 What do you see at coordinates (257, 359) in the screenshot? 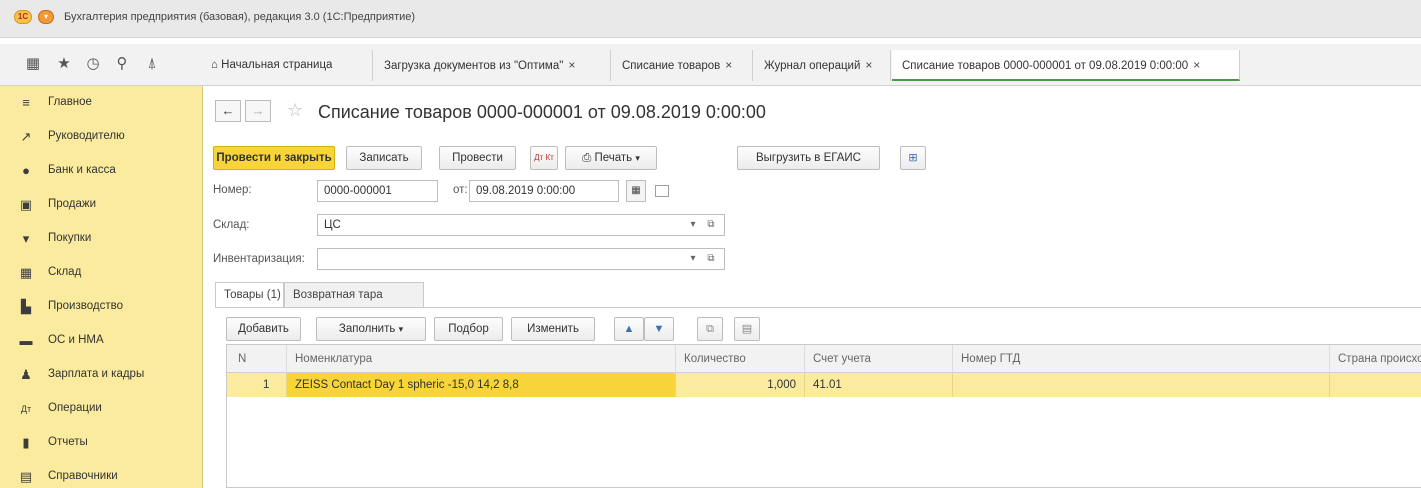
I see `column-header-n: N` at bounding box center [257, 359].